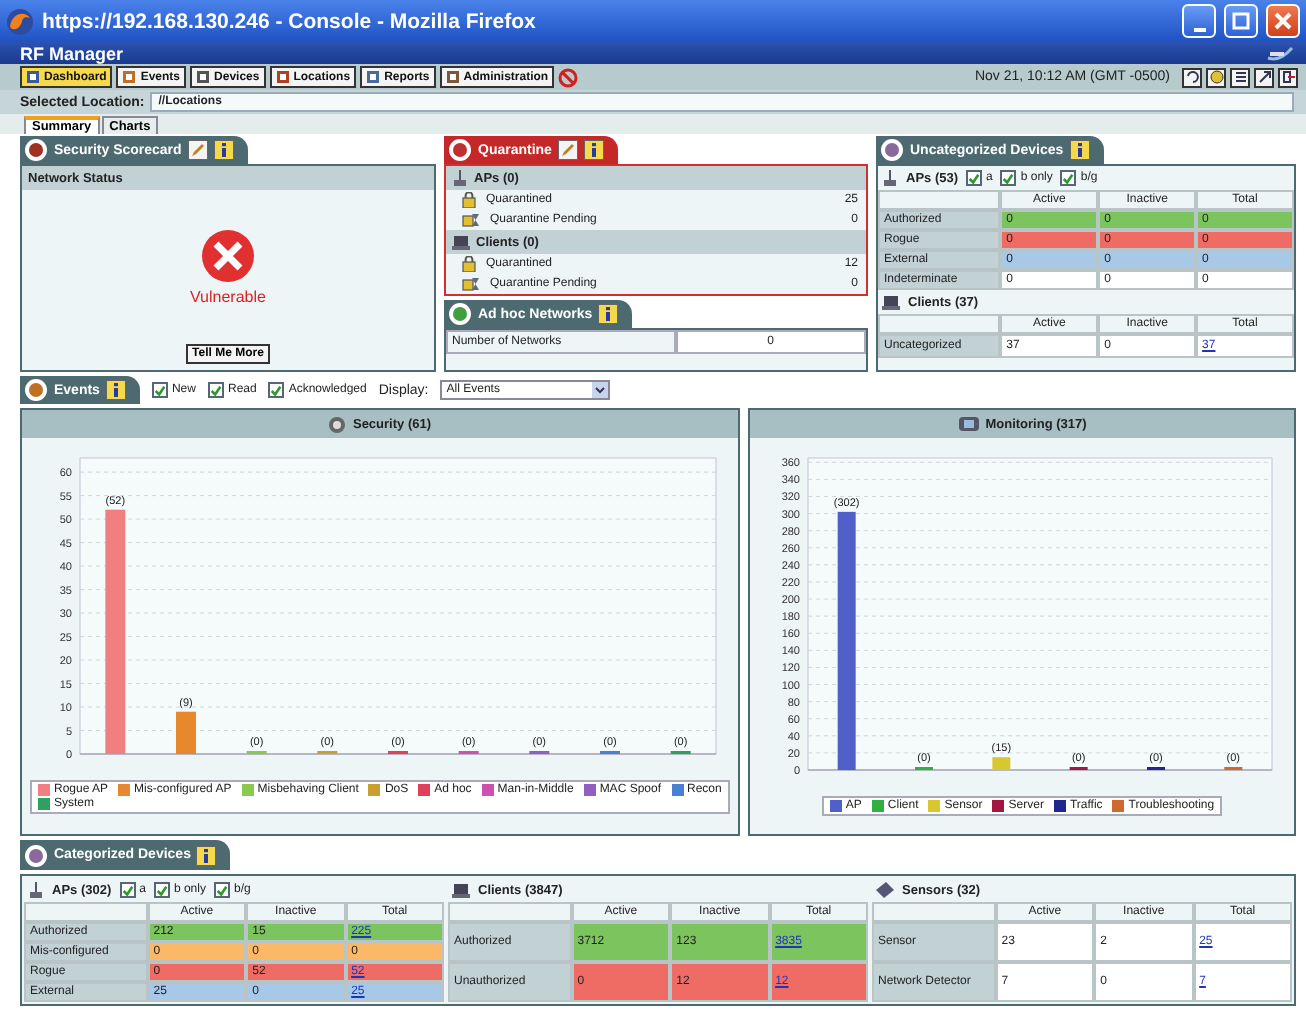 This screenshot has height=1018, width=1306. Describe the element at coordinates (1280, 53) in the screenshot. I see `logo-icon` at that location.